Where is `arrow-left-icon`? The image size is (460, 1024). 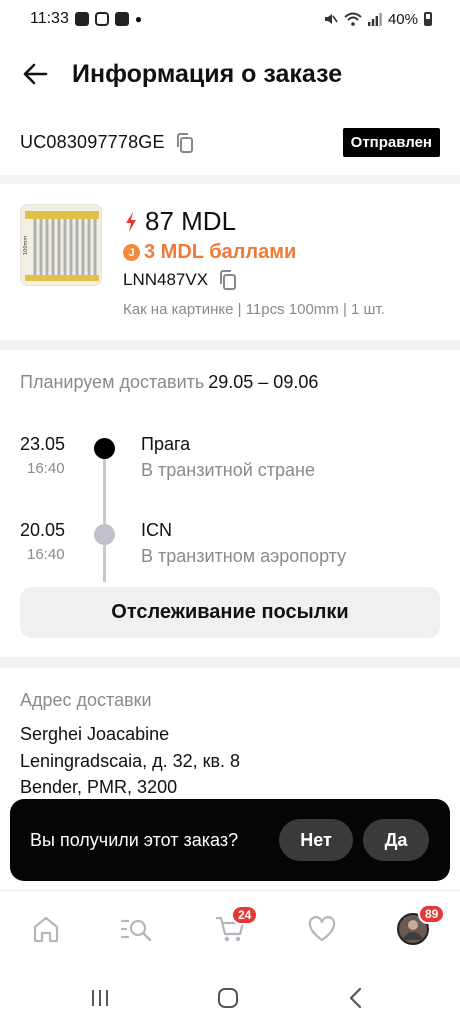 arrow-left-icon is located at coordinates (35, 74).